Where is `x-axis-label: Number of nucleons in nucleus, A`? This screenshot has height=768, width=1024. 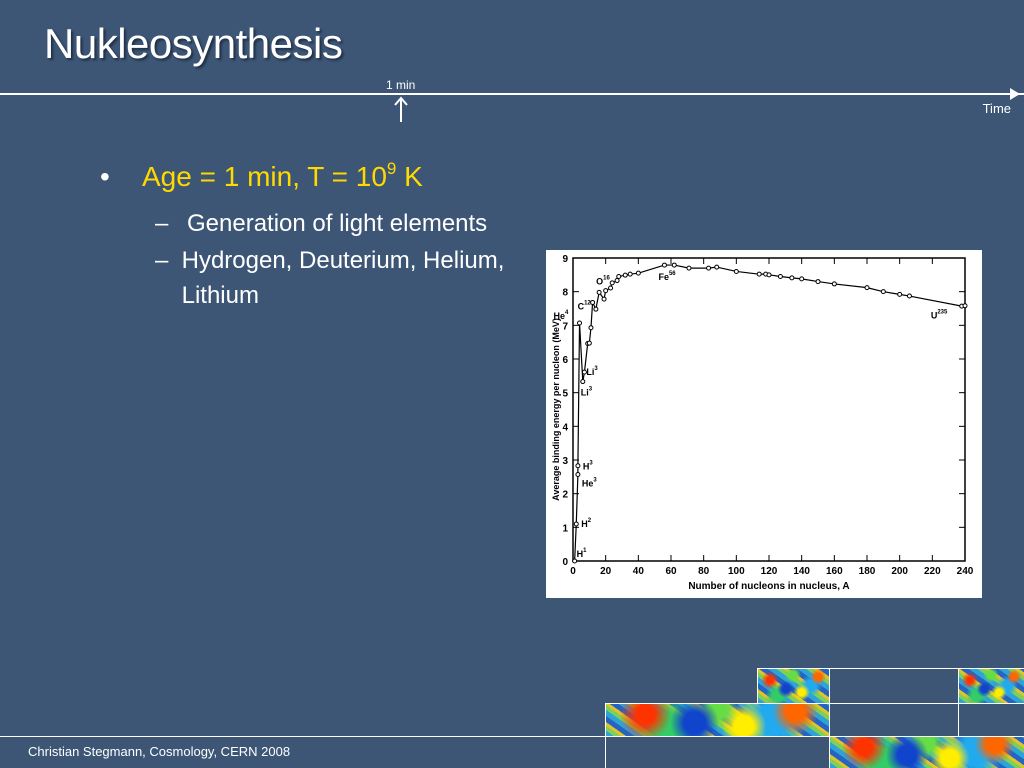
x-axis-label: Number of nucleons in nucleus, A is located at coordinates (768, 586).